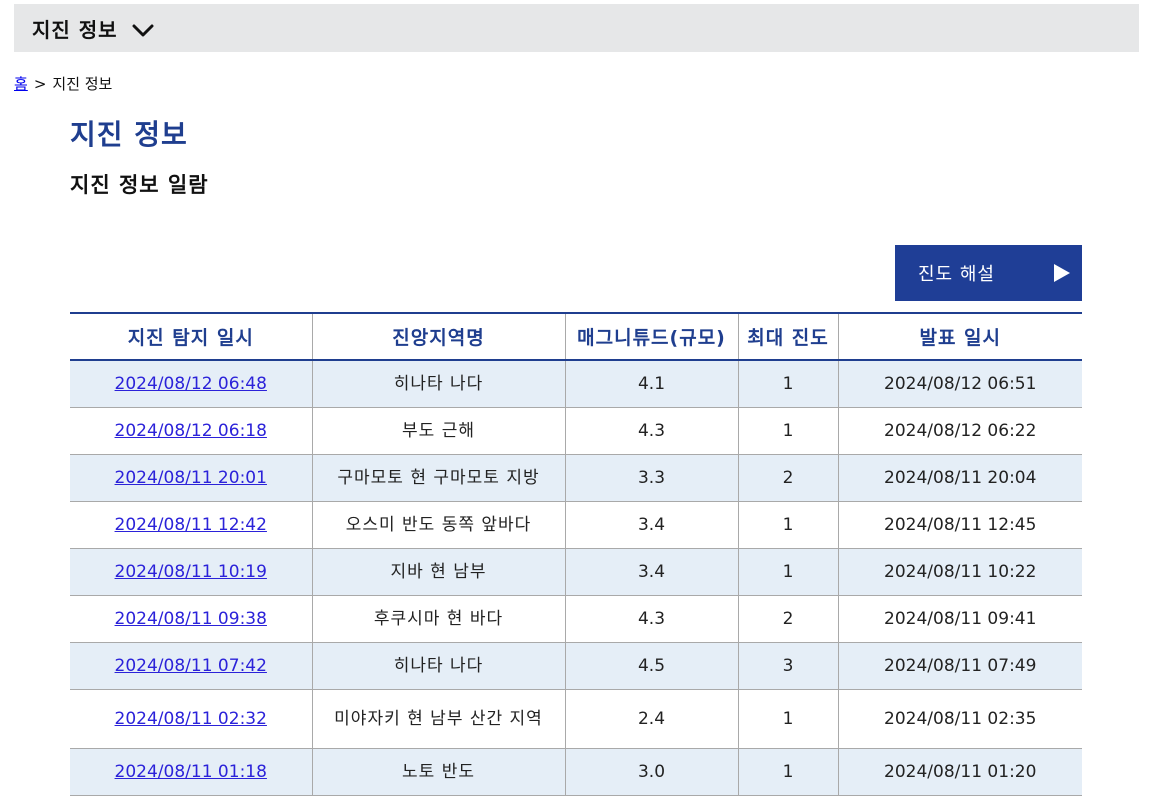  I want to click on page-title: 지진 정보, so click(129, 134).